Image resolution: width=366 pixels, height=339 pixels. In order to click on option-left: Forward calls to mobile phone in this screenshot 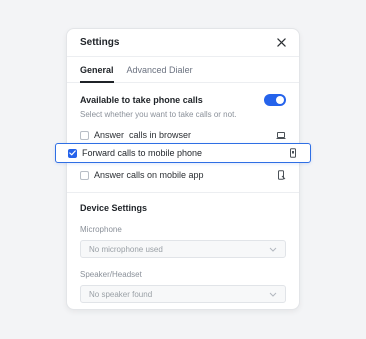, I will do `click(135, 153)`.